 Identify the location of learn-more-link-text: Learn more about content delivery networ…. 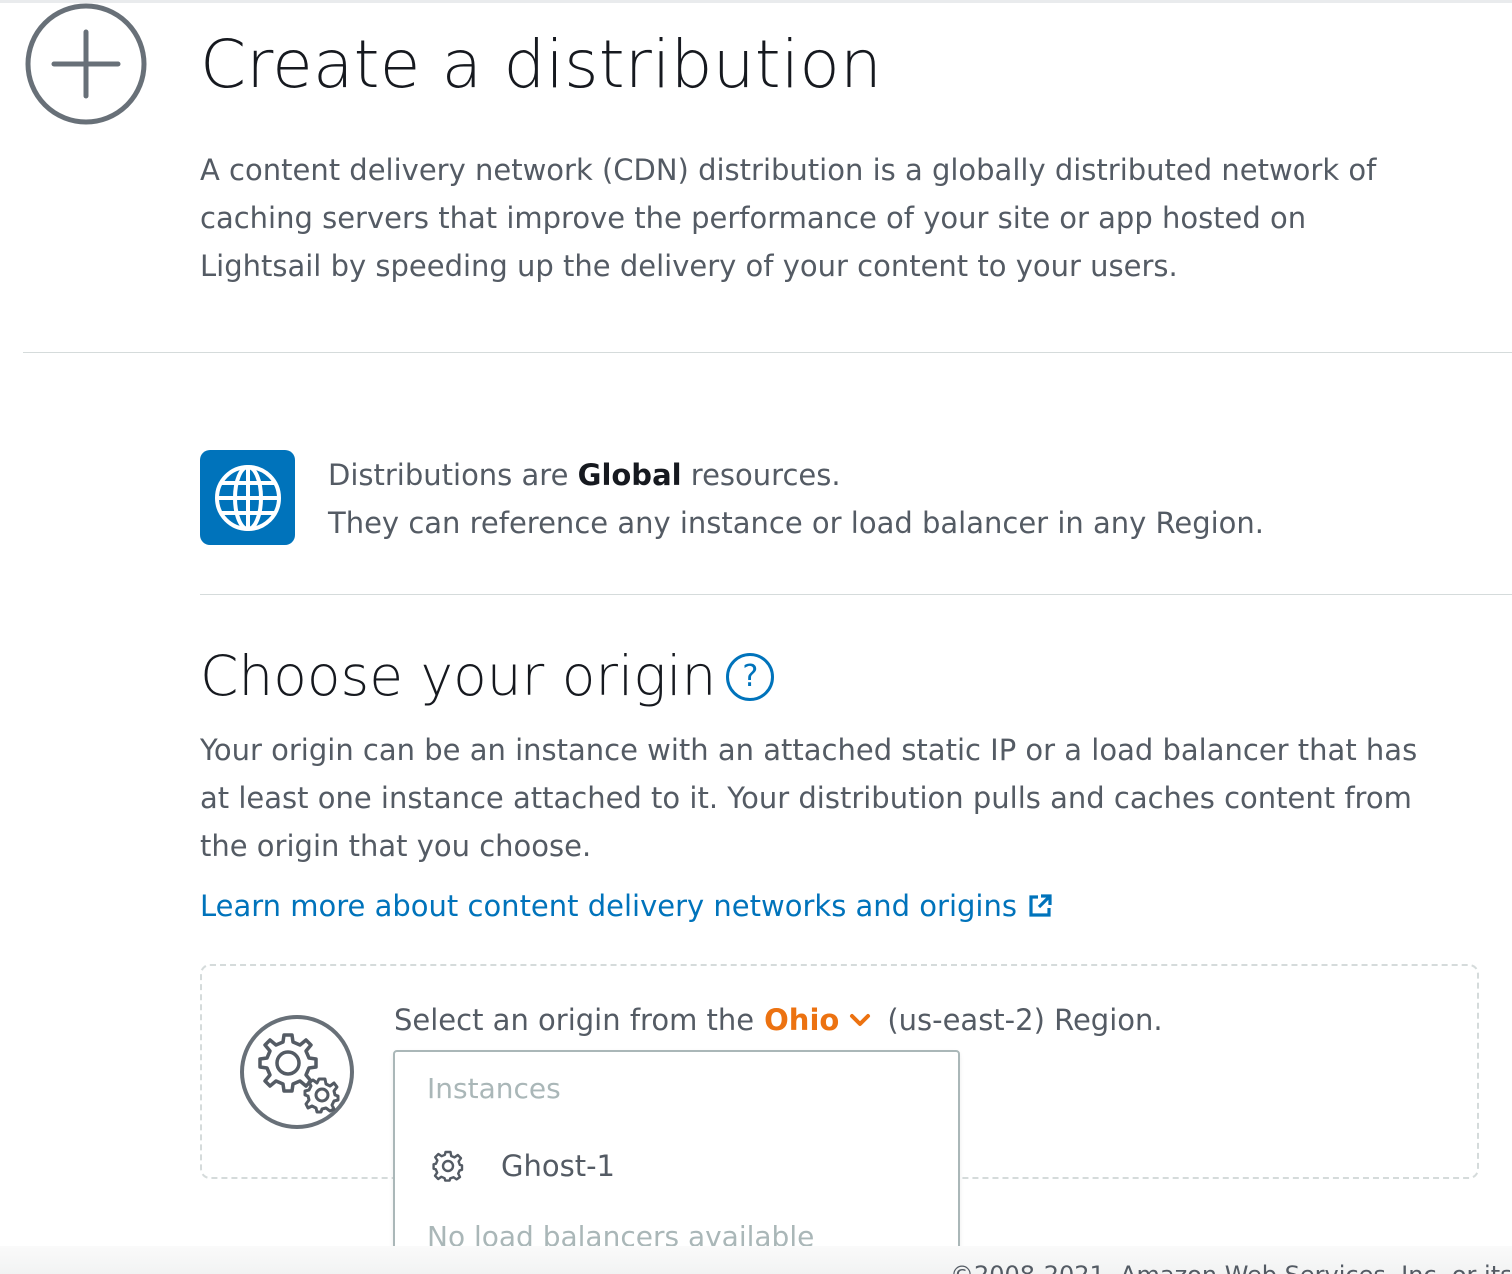
(608, 906).